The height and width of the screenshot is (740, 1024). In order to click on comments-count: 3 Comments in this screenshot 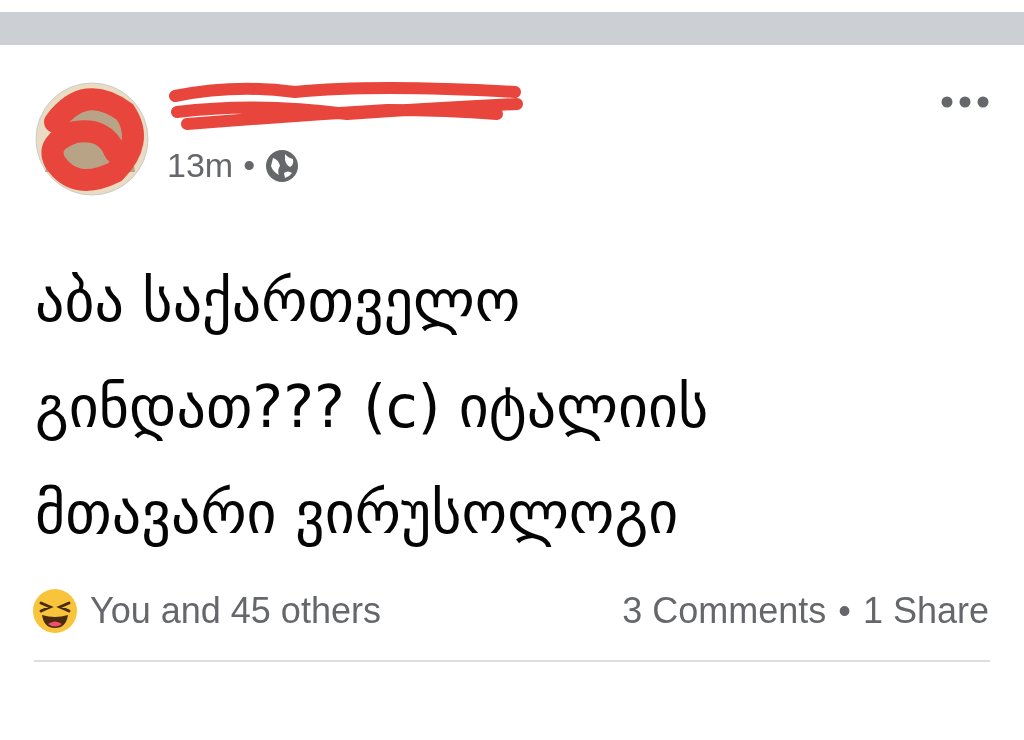, I will do `click(724, 611)`.